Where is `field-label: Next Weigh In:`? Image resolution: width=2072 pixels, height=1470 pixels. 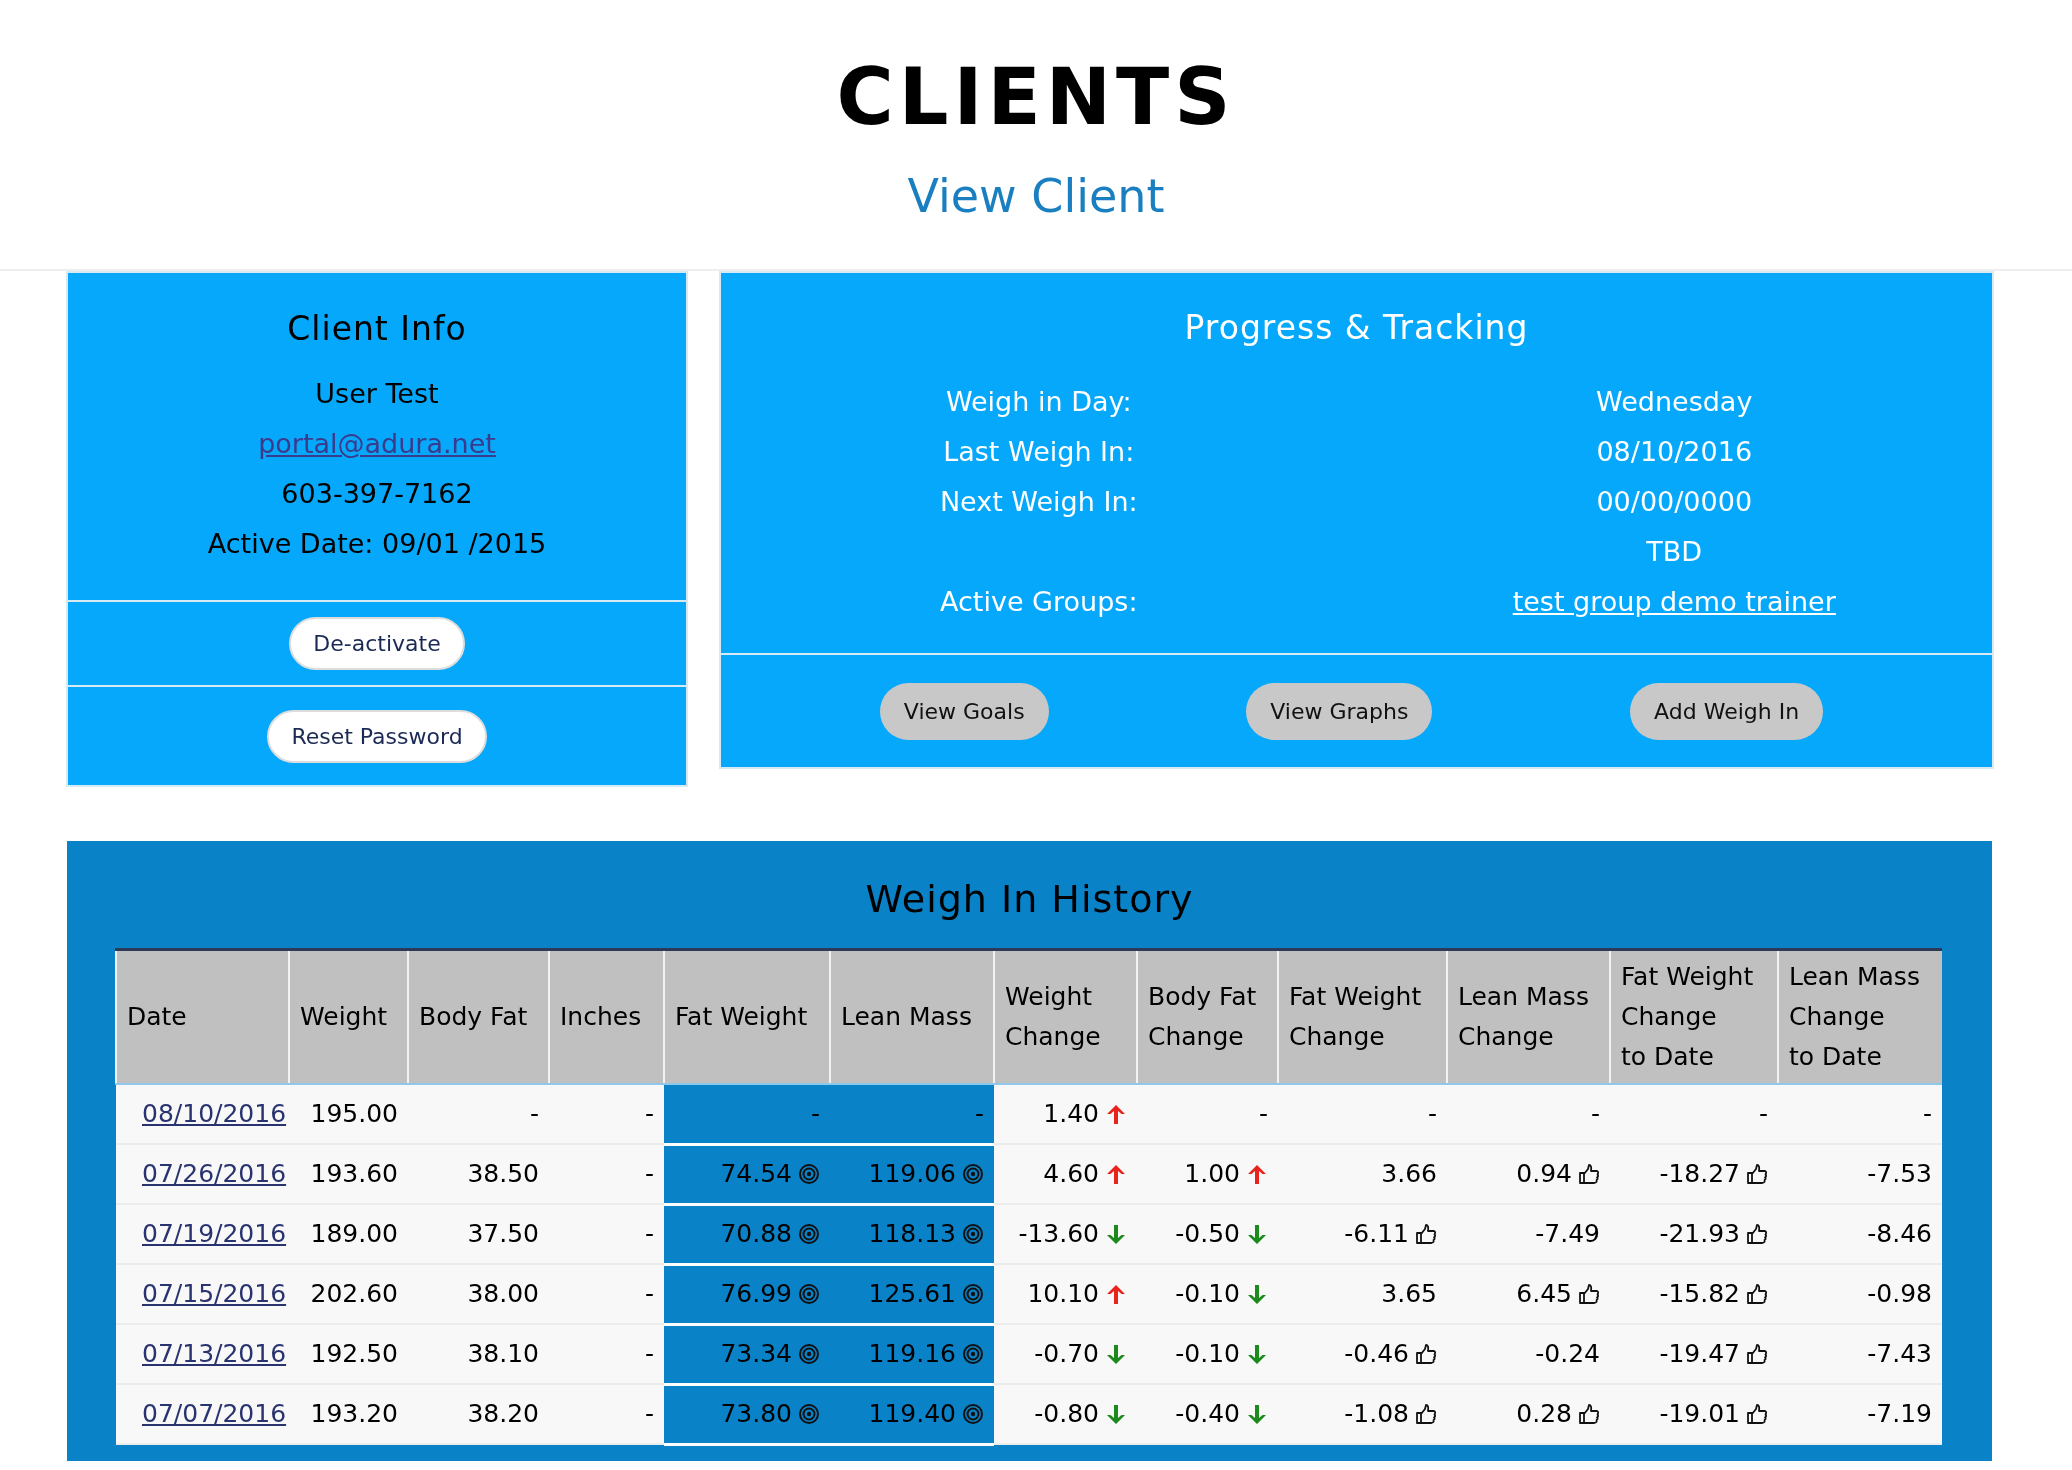
field-label: Next Weigh In: is located at coordinates (1038, 501).